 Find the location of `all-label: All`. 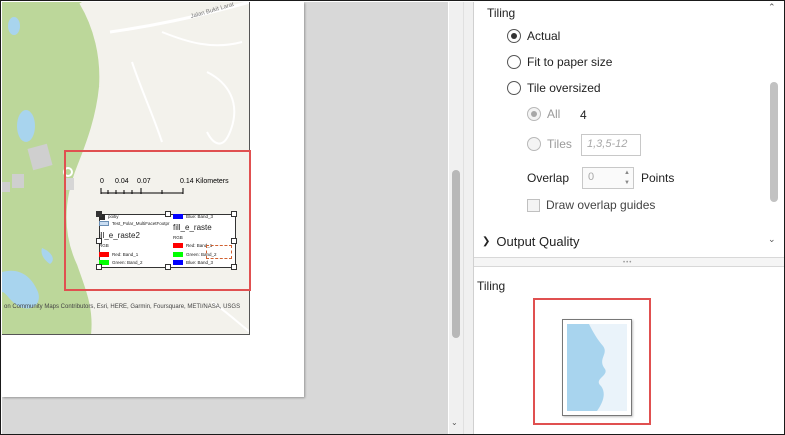

all-label: All is located at coordinates (554, 114).